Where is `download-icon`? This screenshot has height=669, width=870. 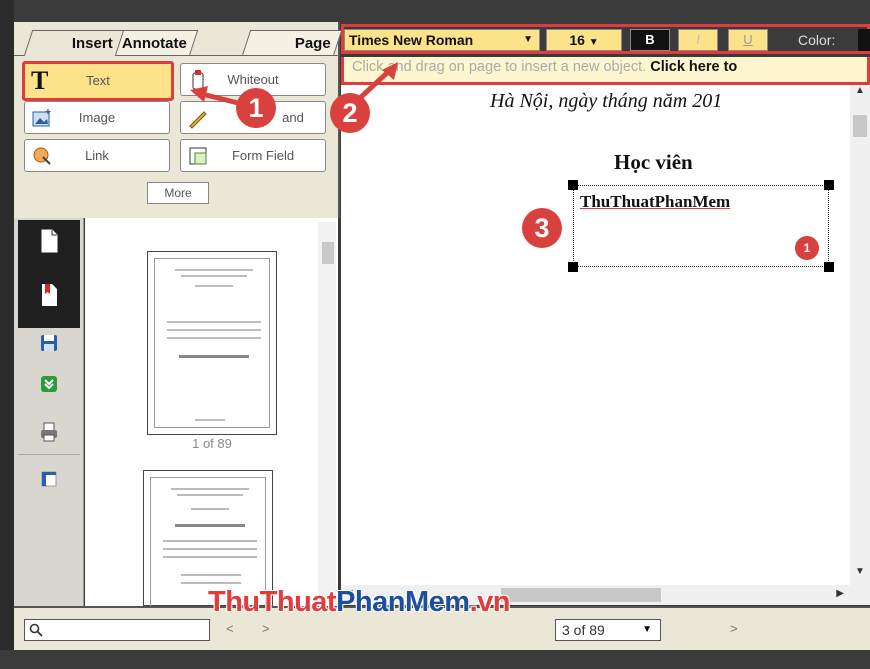
download-icon is located at coordinates (49, 384).